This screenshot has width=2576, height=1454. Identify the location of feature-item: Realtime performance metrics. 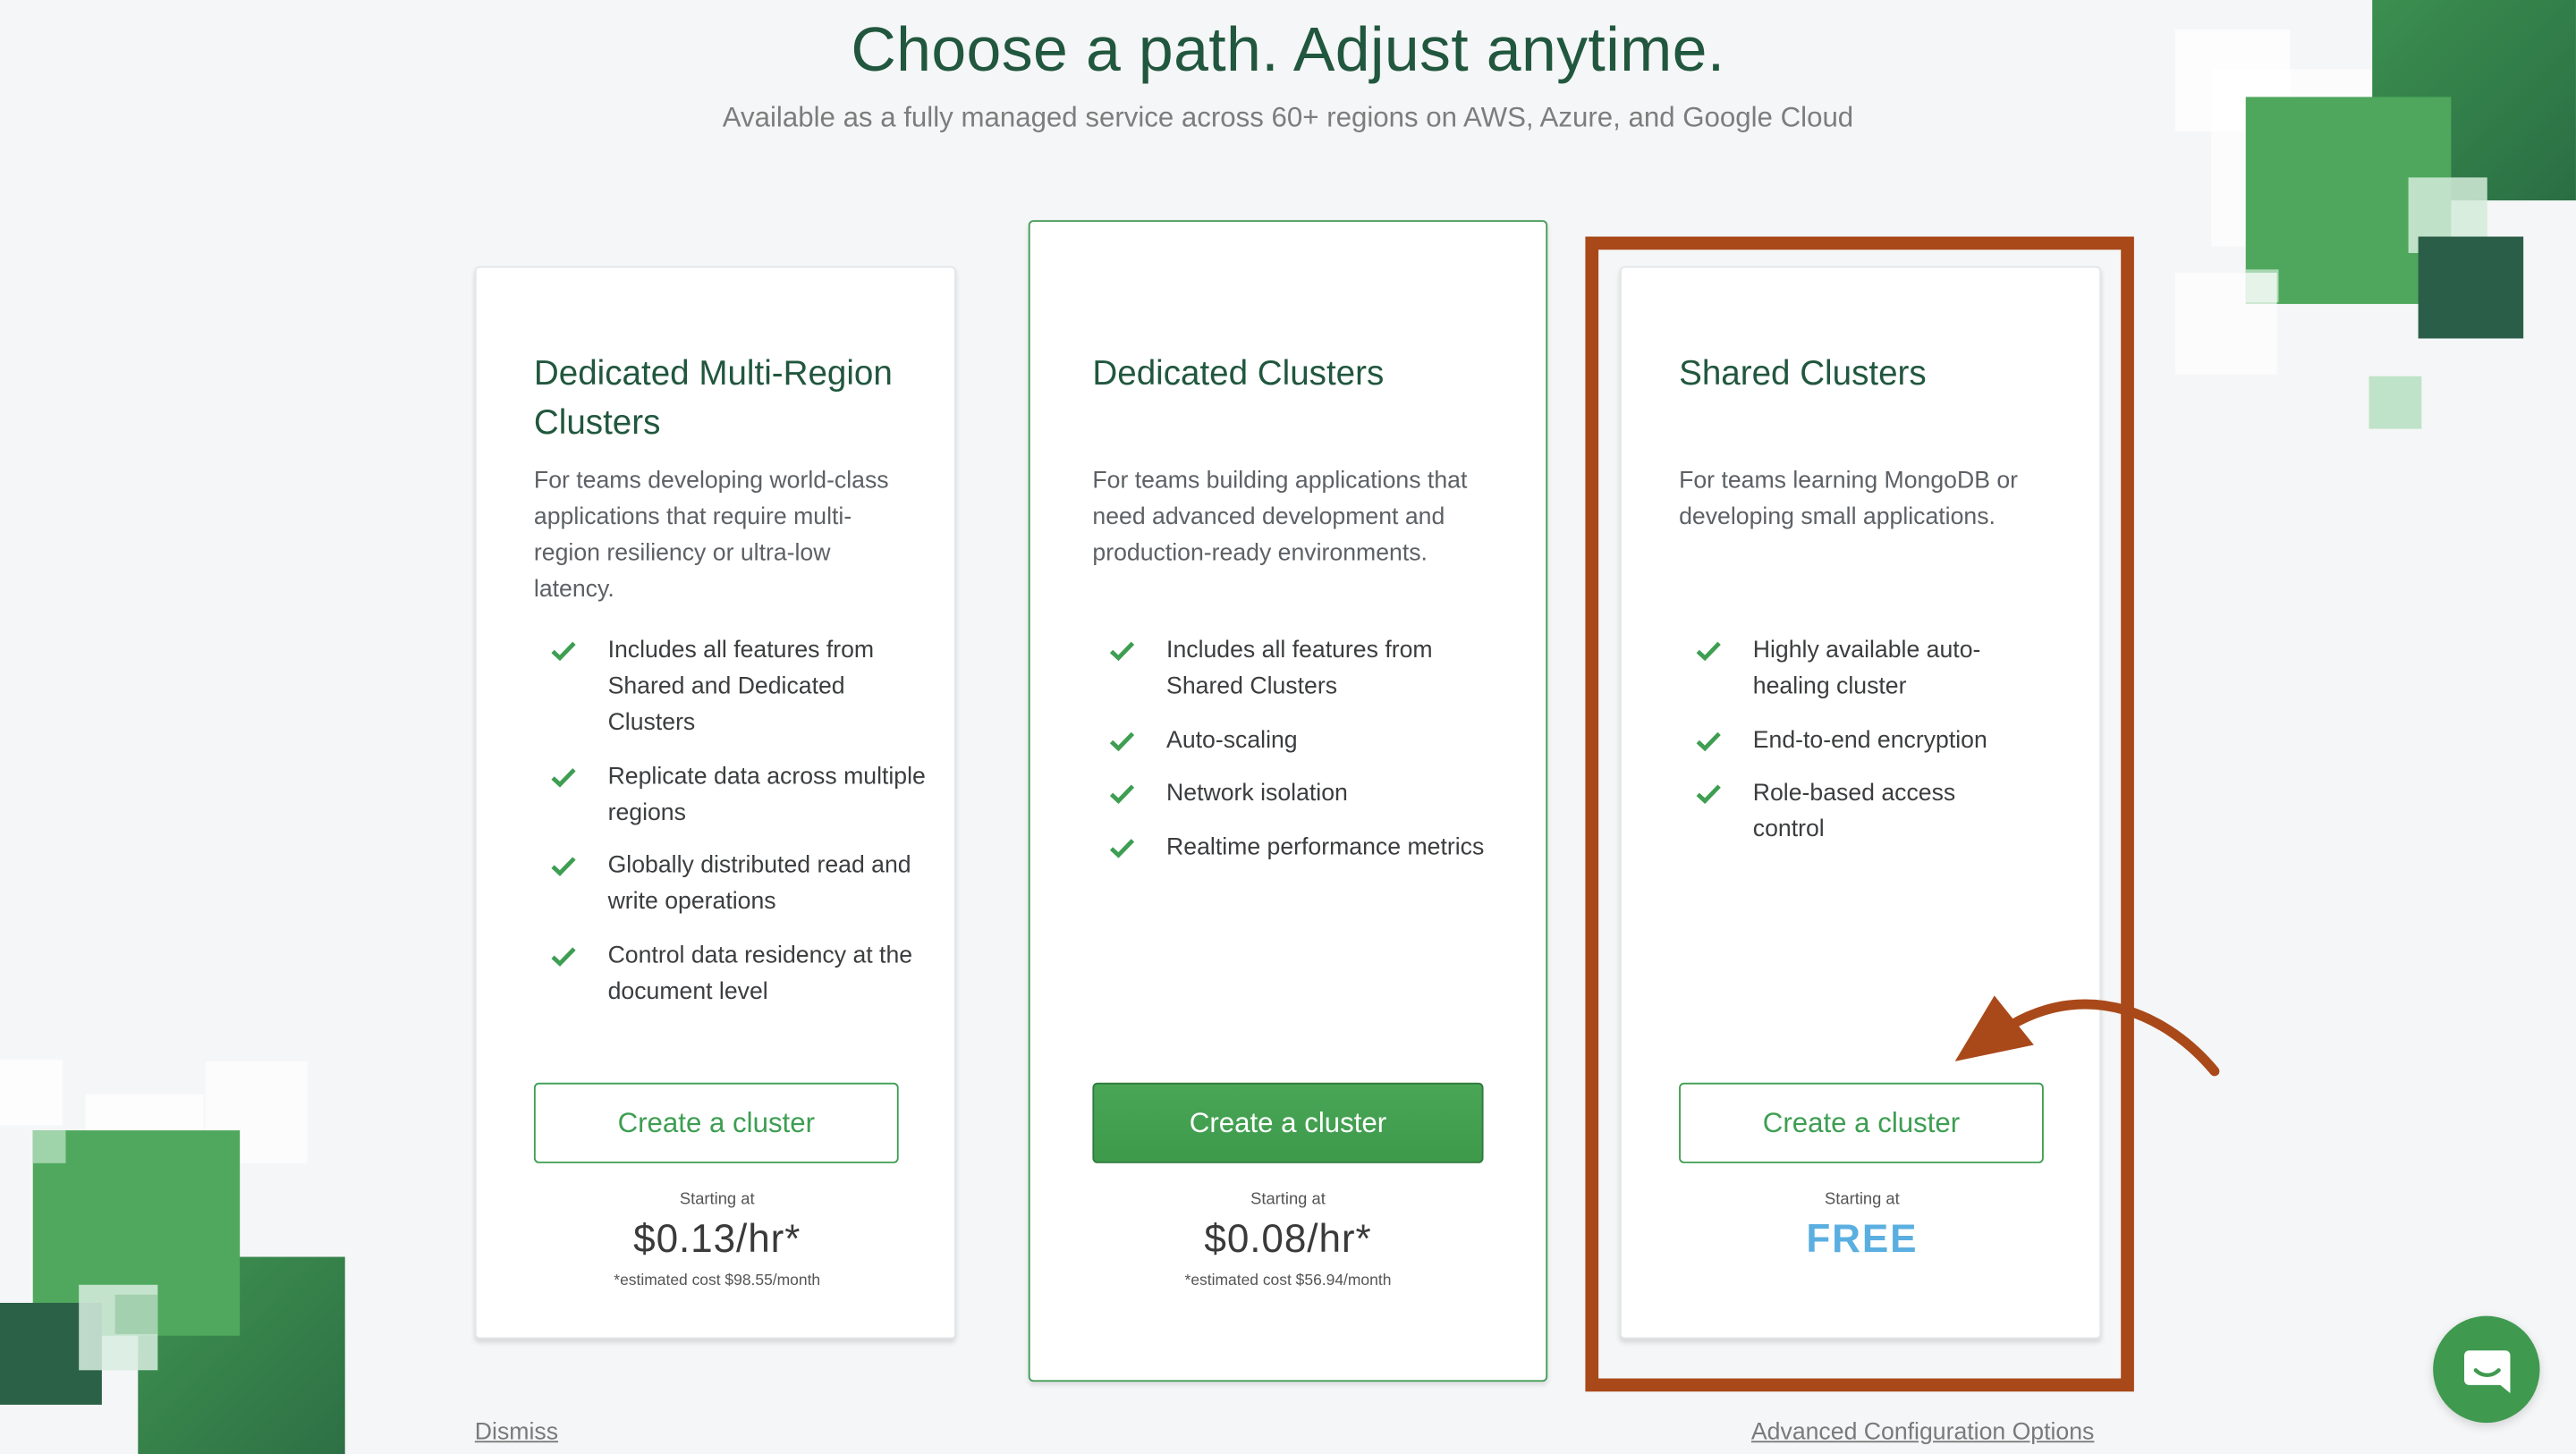
(1297, 847).